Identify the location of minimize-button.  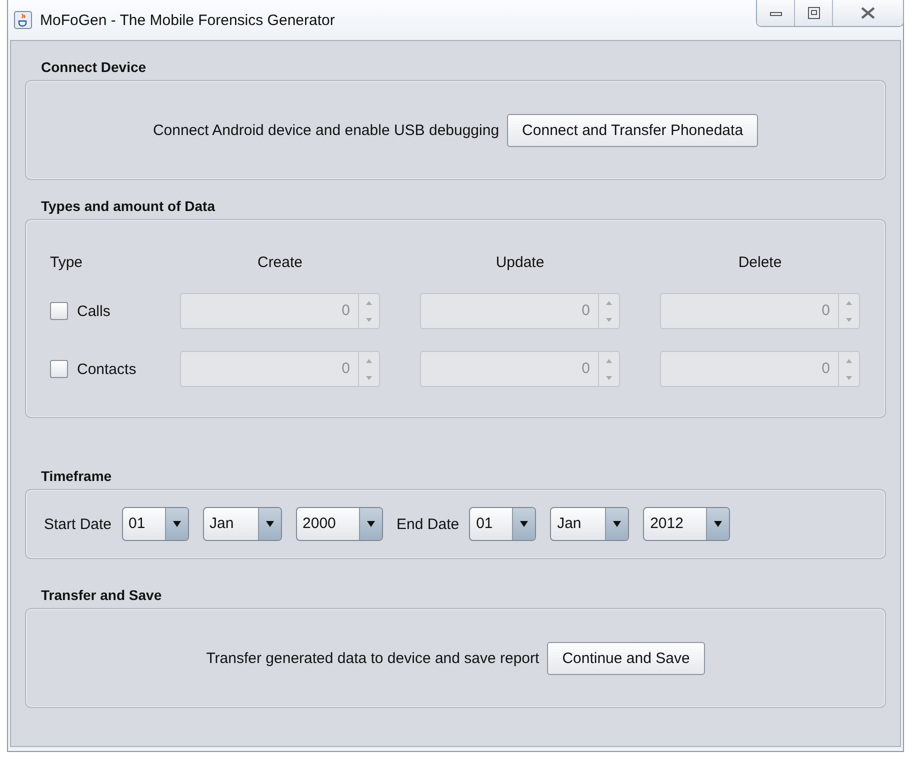
(776, 13).